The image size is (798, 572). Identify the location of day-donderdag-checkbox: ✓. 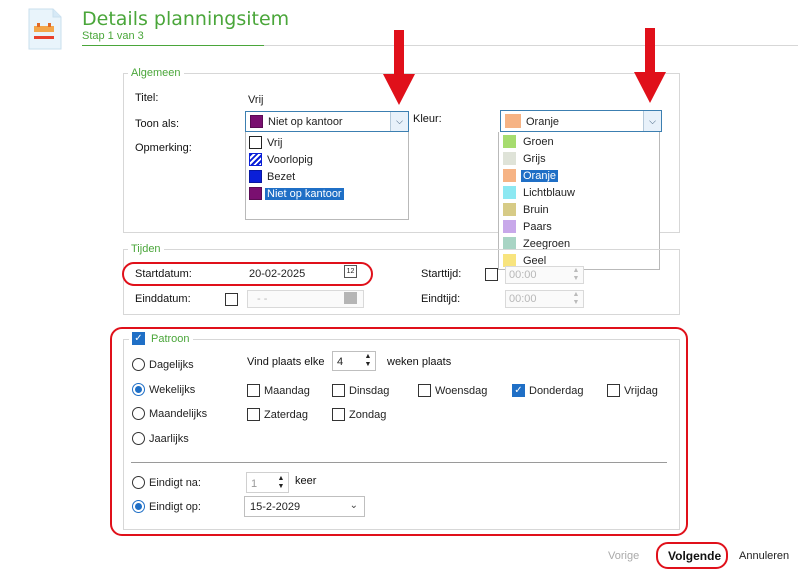
(518, 390).